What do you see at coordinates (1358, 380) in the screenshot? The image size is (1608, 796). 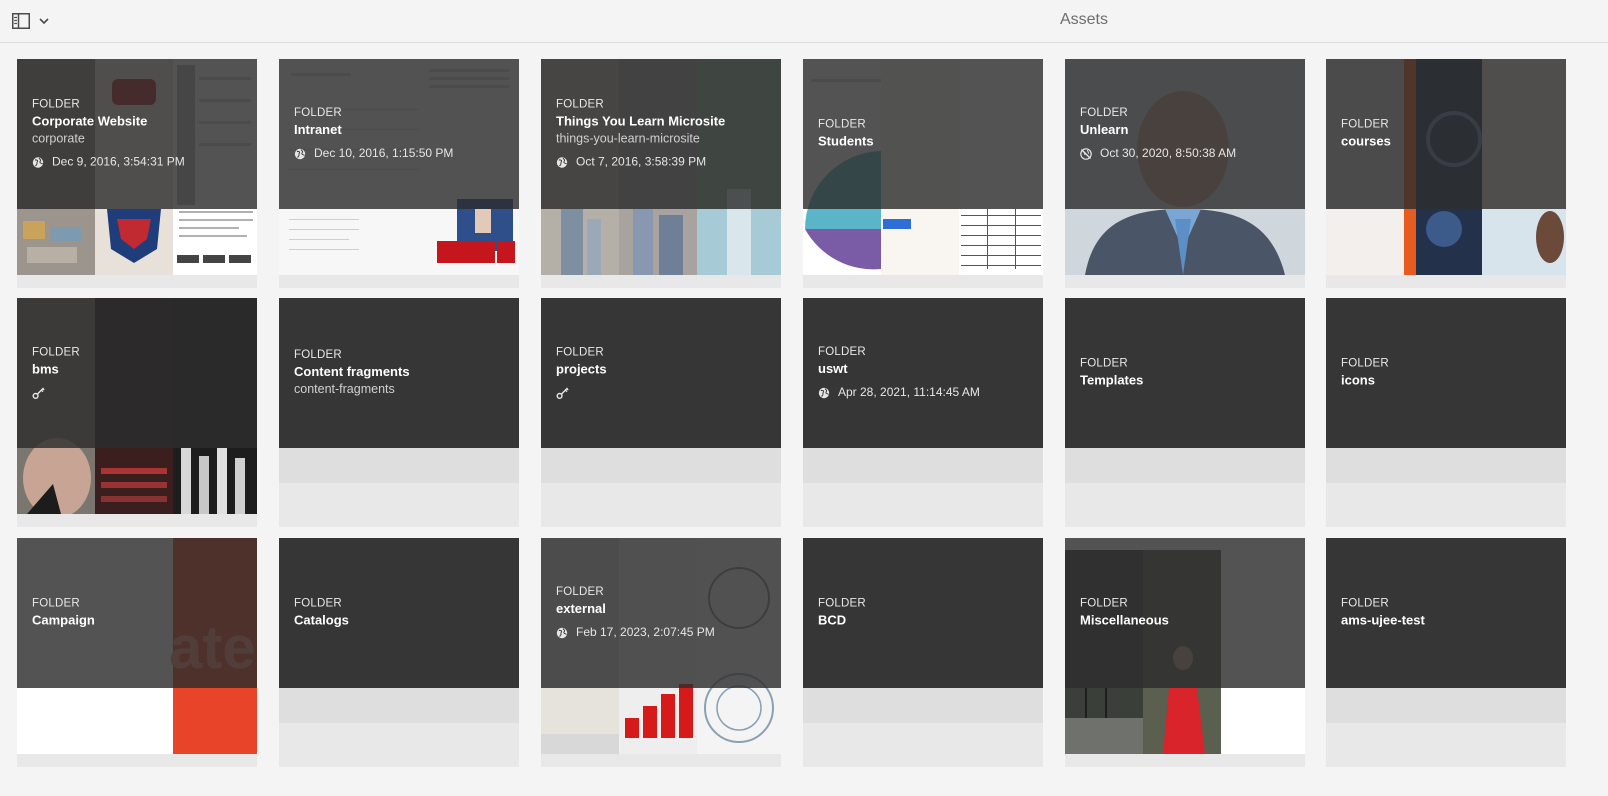 I see `card-title: icons` at bounding box center [1358, 380].